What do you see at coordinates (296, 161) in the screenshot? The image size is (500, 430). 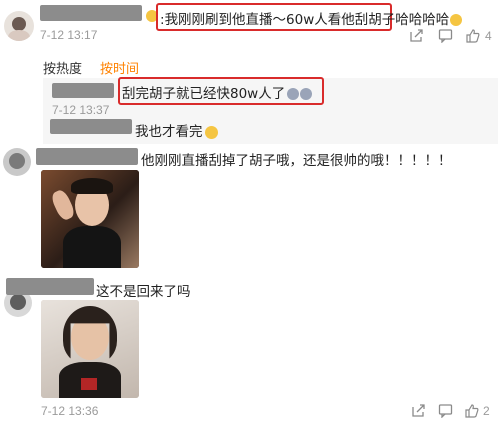 I see `comment-text: 他刚刚直播刮掉了胡子哦，还是很帅的哦！！！！！` at bounding box center [296, 161].